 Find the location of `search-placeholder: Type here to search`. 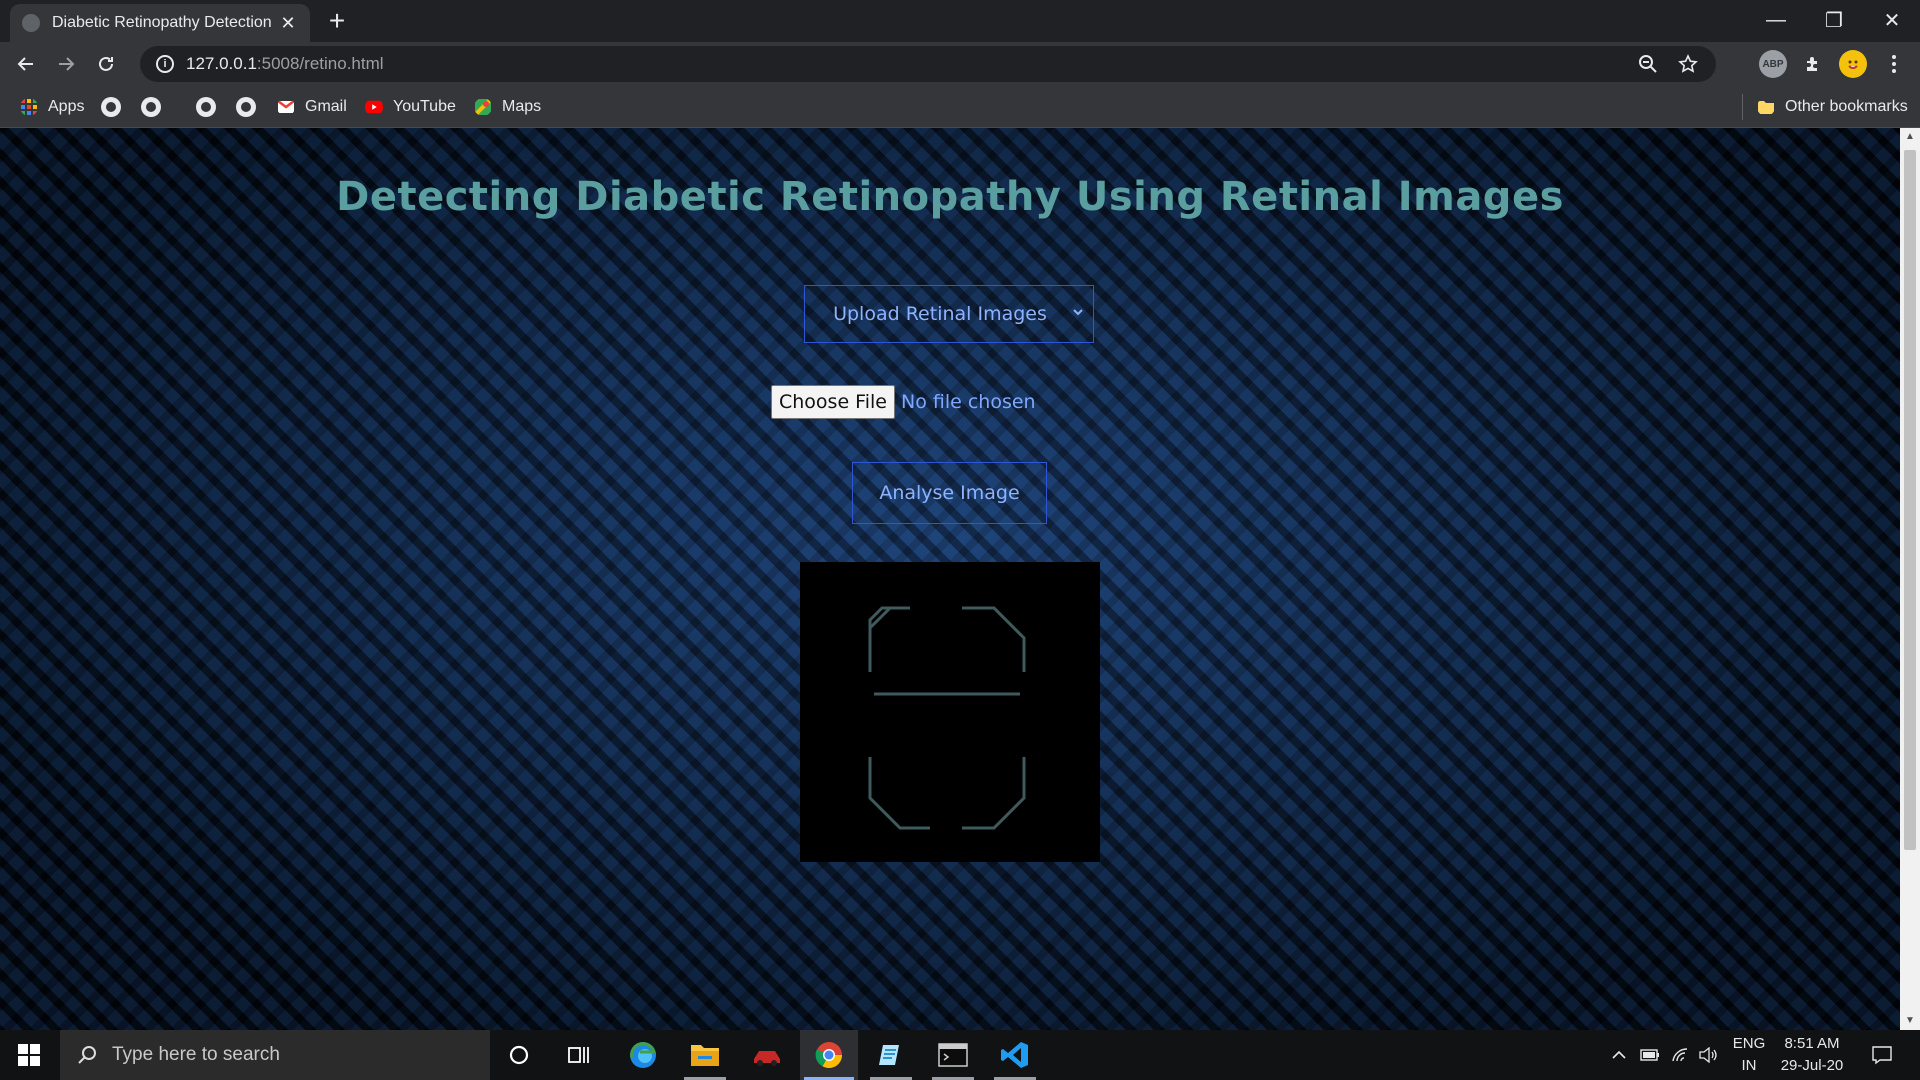

search-placeholder: Type here to search is located at coordinates (196, 1054).